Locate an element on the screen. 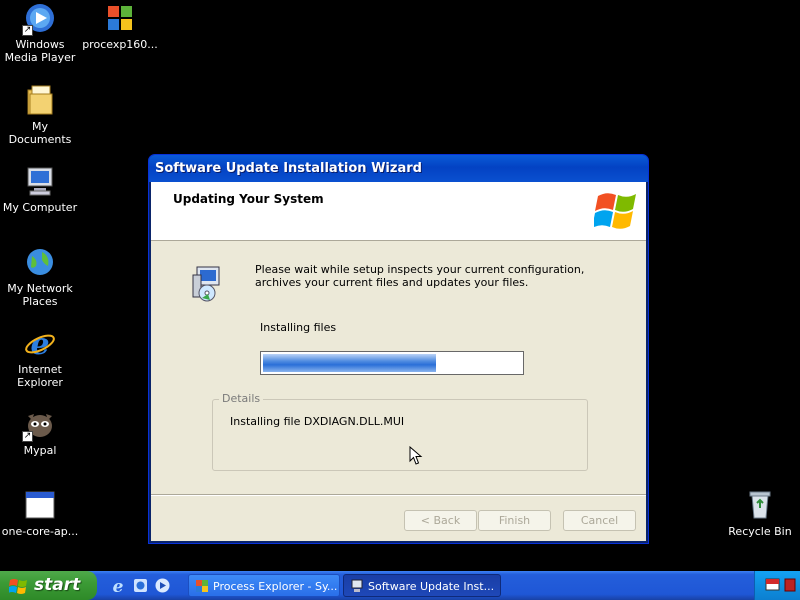 The height and width of the screenshot is (600, 800). details-group: Details Installing file DXDIAGN.DLL.MUI is located at coordinates (400, 431).